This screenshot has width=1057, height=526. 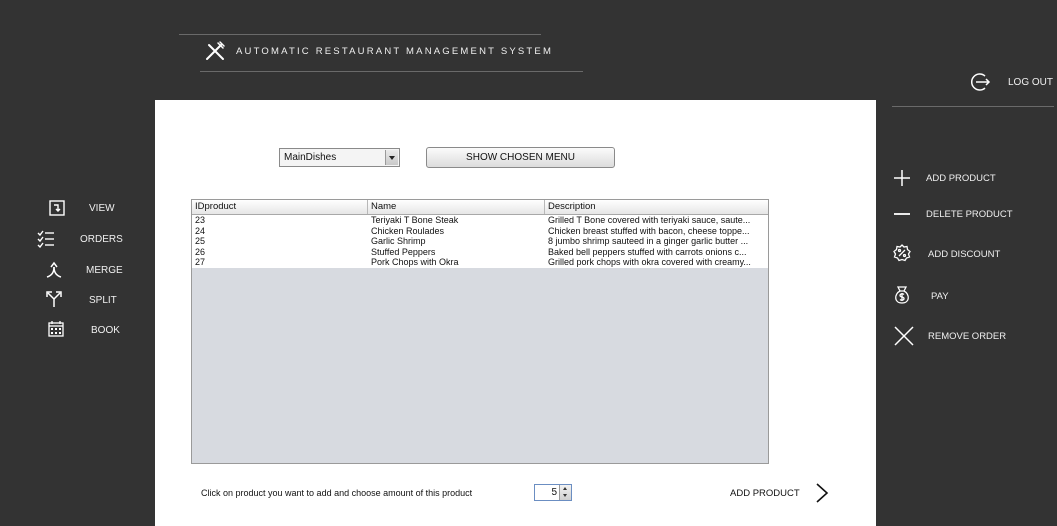 What do you see at coordinates (105, 330) in the screenshot?
I see `nav-book-label: BOOK` at bounding box center [105, 330].